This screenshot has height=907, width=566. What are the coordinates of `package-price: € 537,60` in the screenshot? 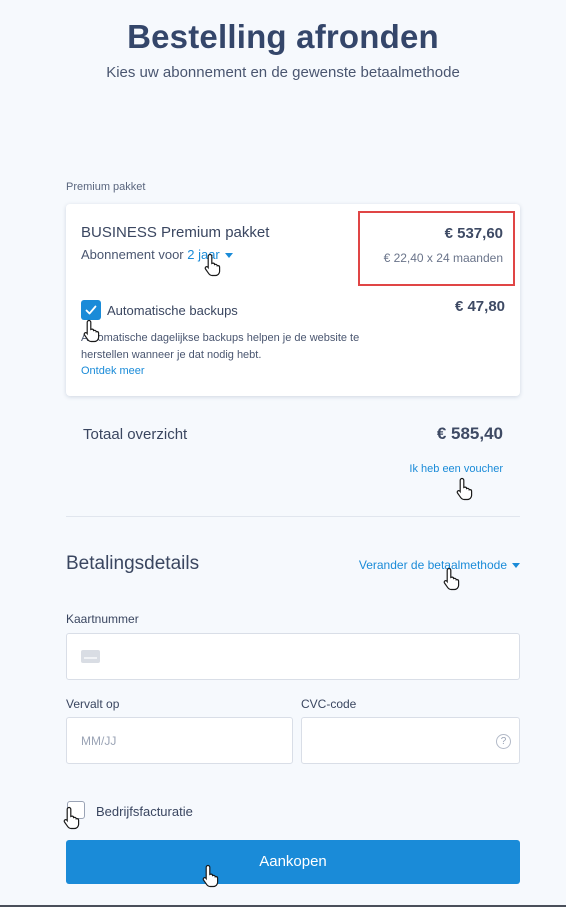 It's located at (473, 233).